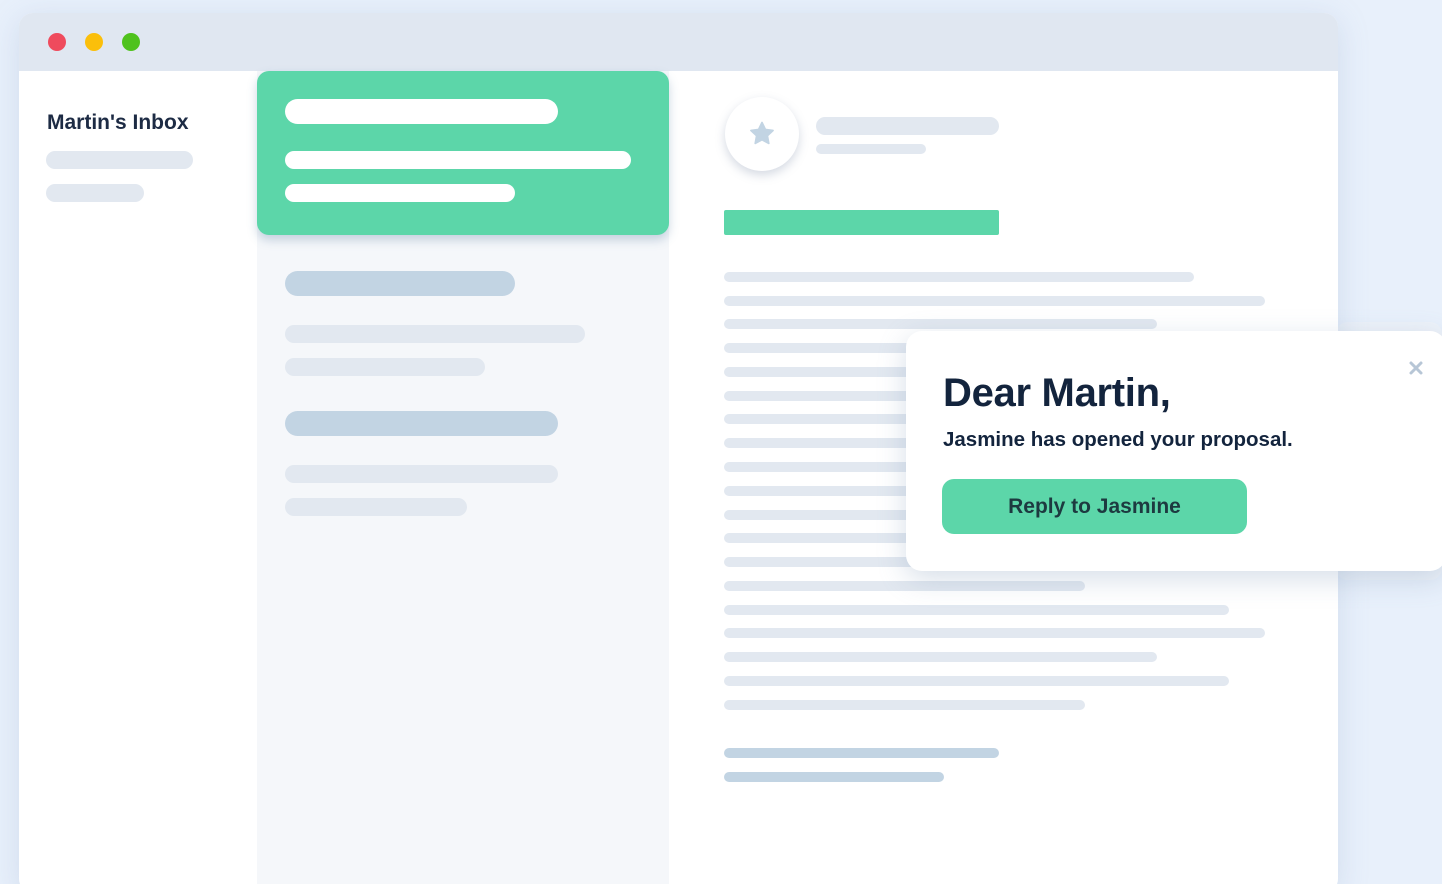  Describe the element at coordinates (131, 42) in the screenshot. I see `maximize-window-button` at that location.